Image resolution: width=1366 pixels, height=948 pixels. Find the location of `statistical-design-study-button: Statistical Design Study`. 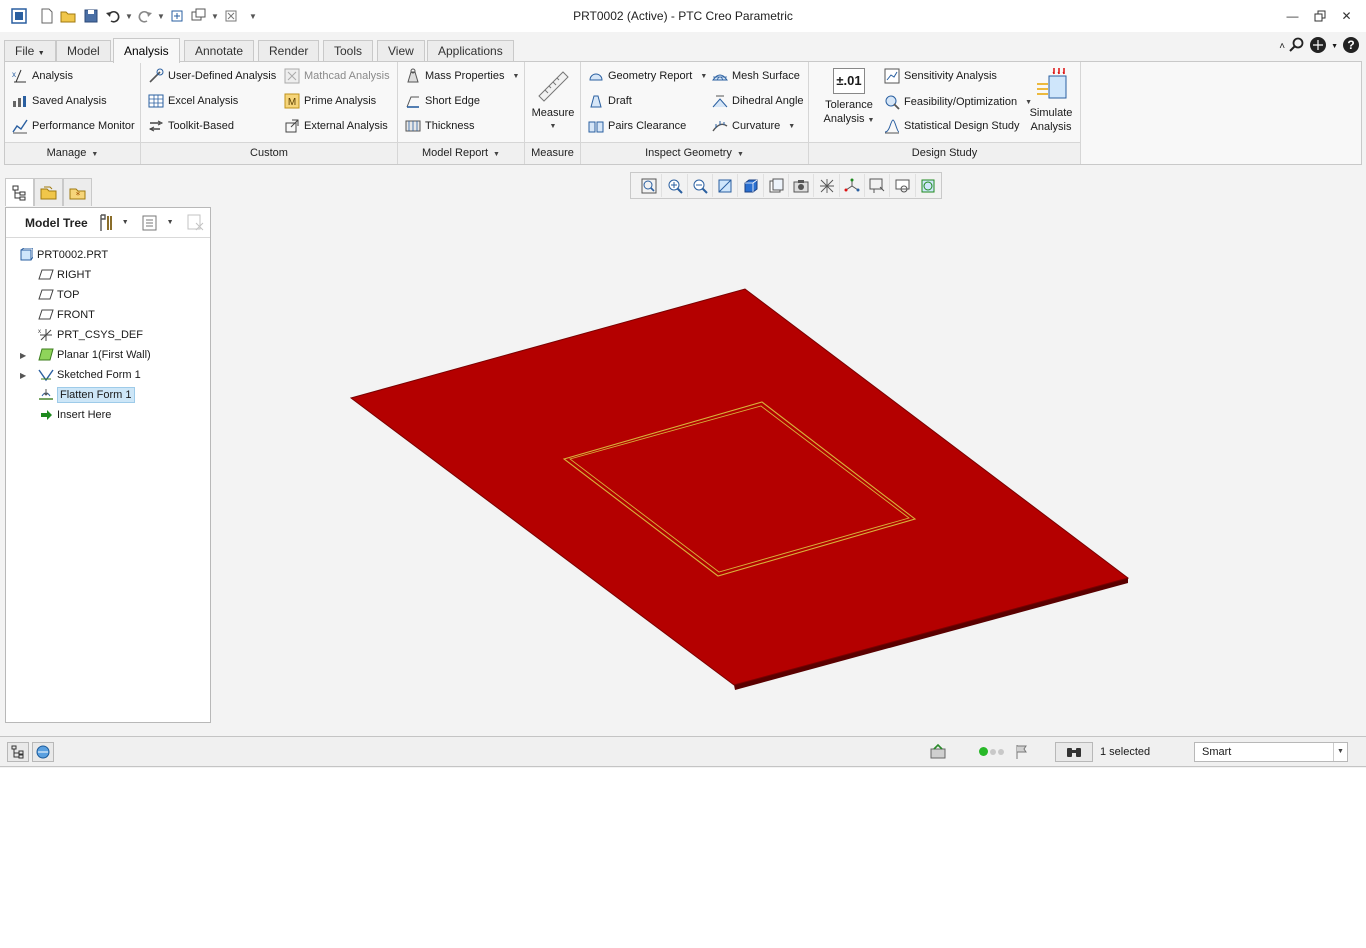

statistical-design-study-button: Statistical Design Study is located at coordinates (951, 126).